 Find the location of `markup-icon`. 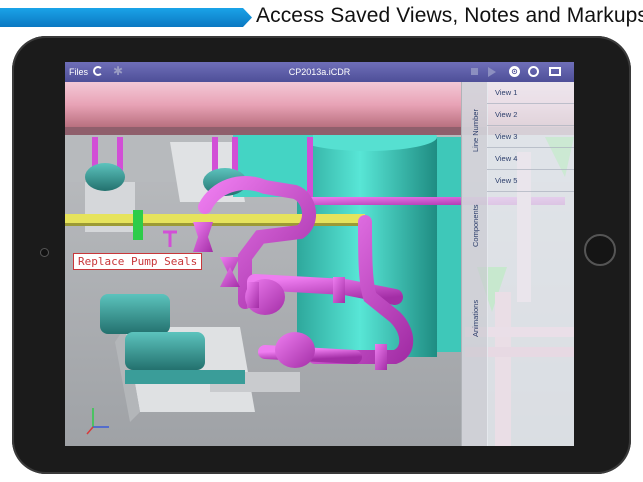

markup-icon is located at coordinates (533, 71).